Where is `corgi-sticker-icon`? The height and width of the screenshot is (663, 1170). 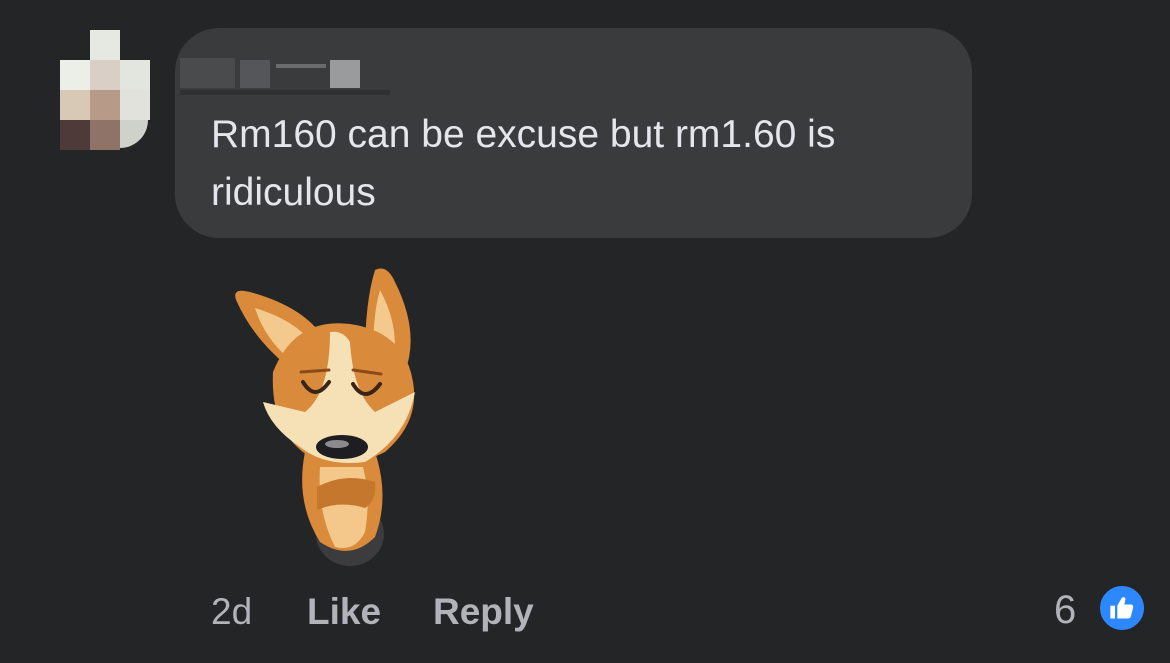
corgi-sticker-icon is located at coordinates (332, 417).